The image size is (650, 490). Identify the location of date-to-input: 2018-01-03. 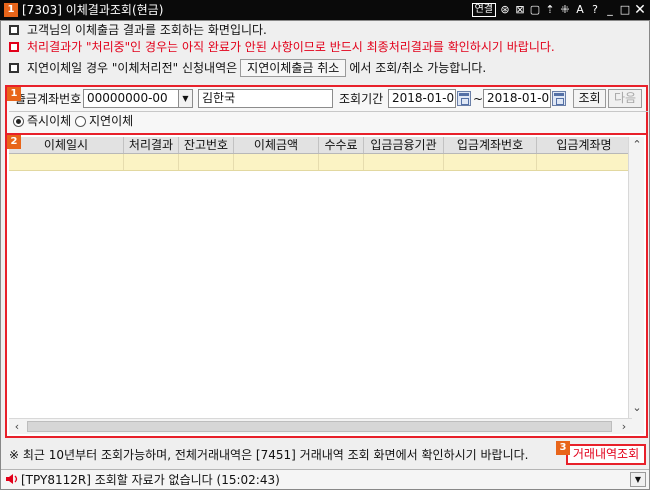
(517, 98).